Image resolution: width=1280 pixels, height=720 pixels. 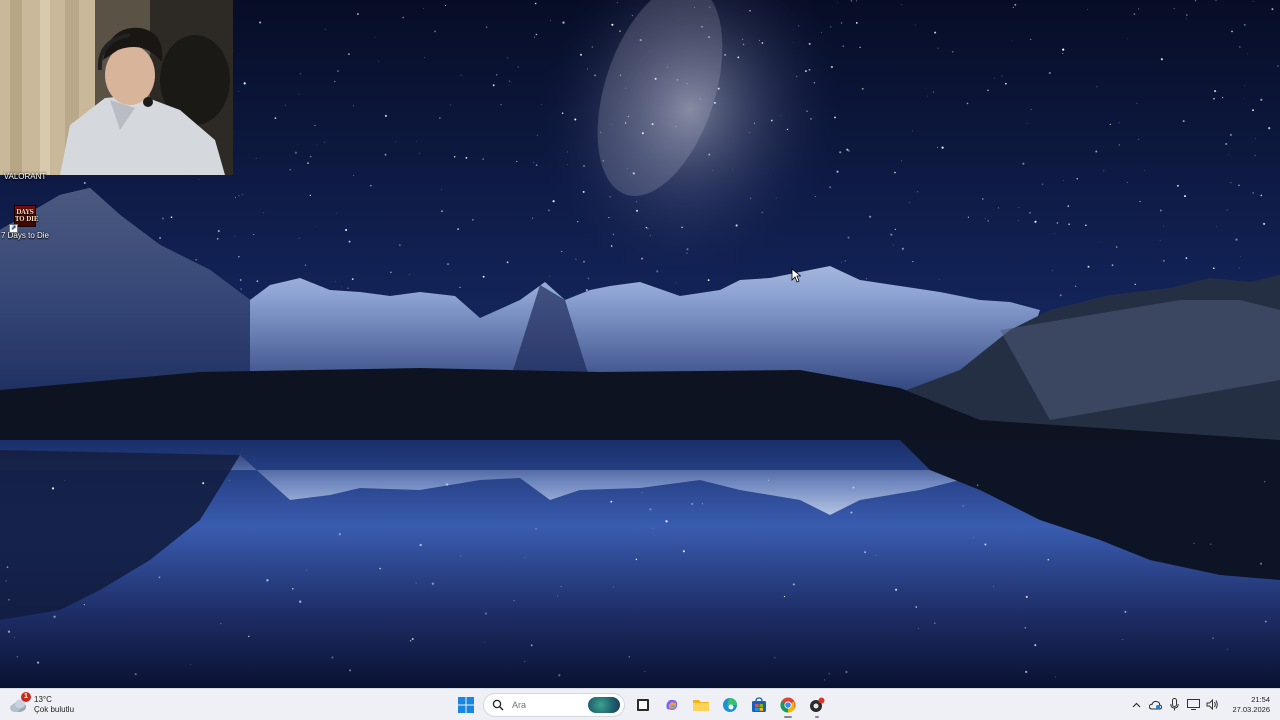 I want to click on clock-time: 21:54, so click(x=1260, y=699).